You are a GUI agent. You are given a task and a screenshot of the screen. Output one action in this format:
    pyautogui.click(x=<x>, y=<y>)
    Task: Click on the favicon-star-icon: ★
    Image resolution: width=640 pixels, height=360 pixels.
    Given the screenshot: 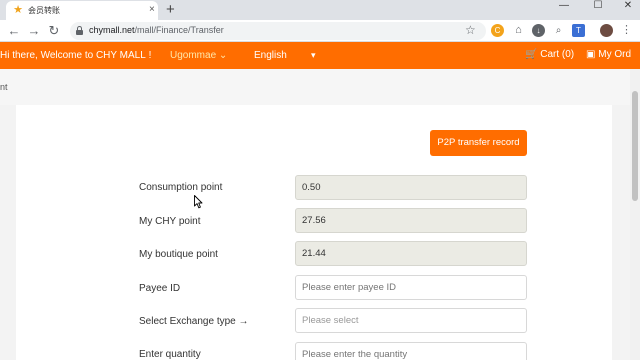 What is the action you would take?
    pyautogui.click(x=18, y=10)
    